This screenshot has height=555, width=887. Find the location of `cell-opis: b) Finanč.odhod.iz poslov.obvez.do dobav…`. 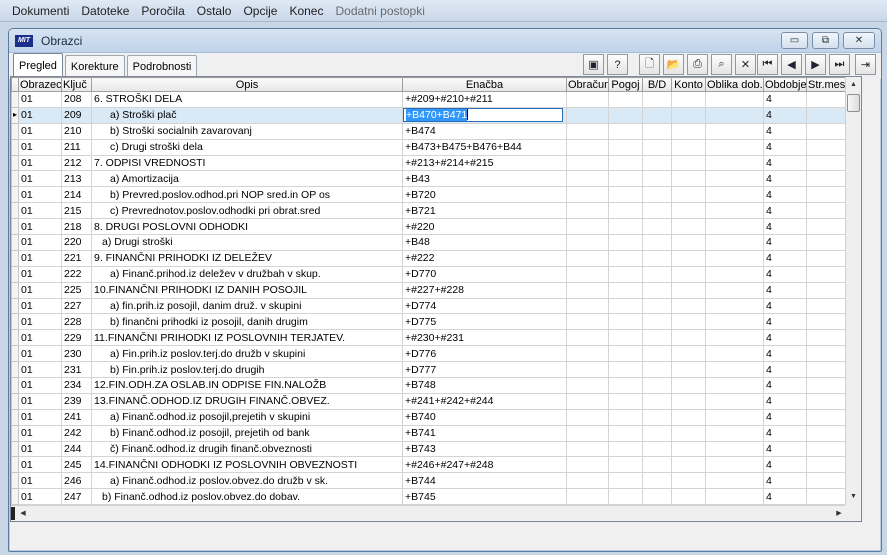

cell-opis: b) Finanč.odhod.iz poslov.obvez.do dobav… is located at coordinates (247, 496).